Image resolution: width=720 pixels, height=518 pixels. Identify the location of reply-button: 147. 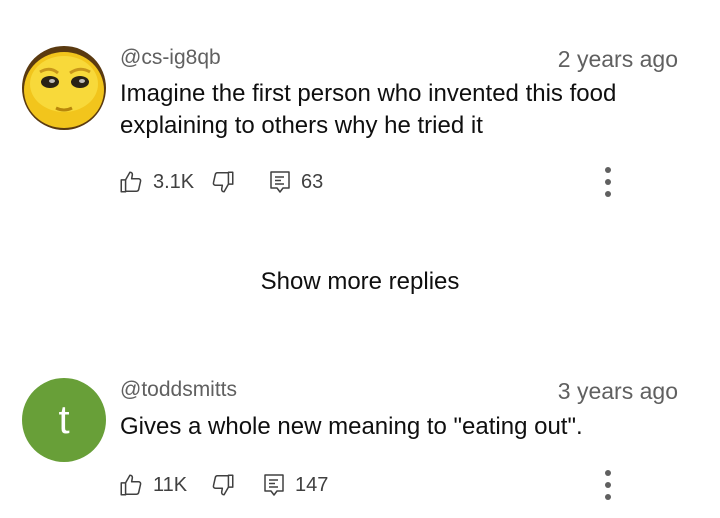
(295, 485).